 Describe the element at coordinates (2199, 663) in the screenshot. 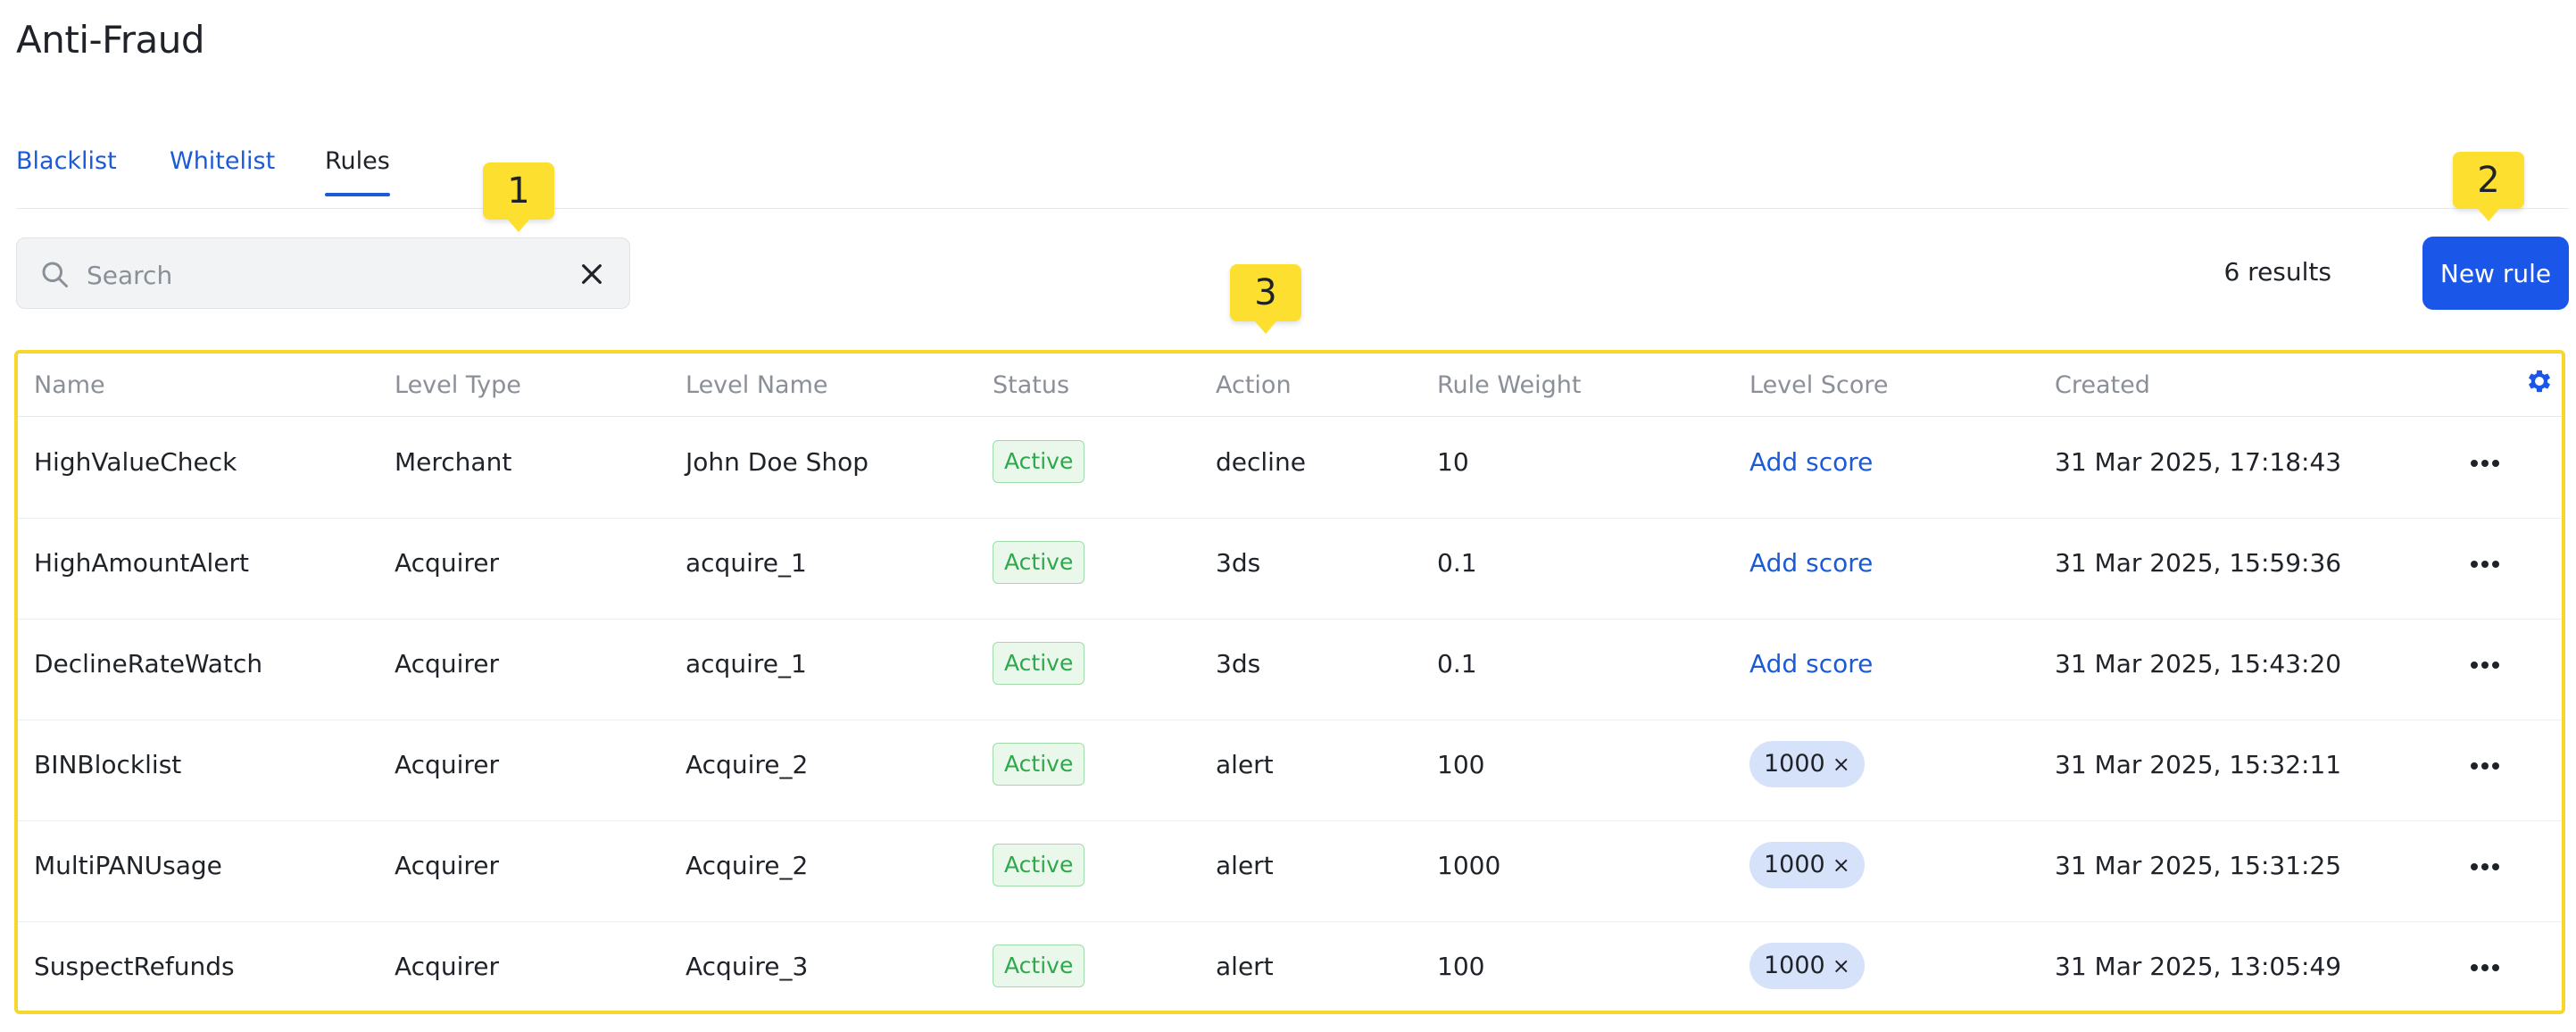

I see `cell-created: 31 Mar 2025, 15:43:20` at that location.